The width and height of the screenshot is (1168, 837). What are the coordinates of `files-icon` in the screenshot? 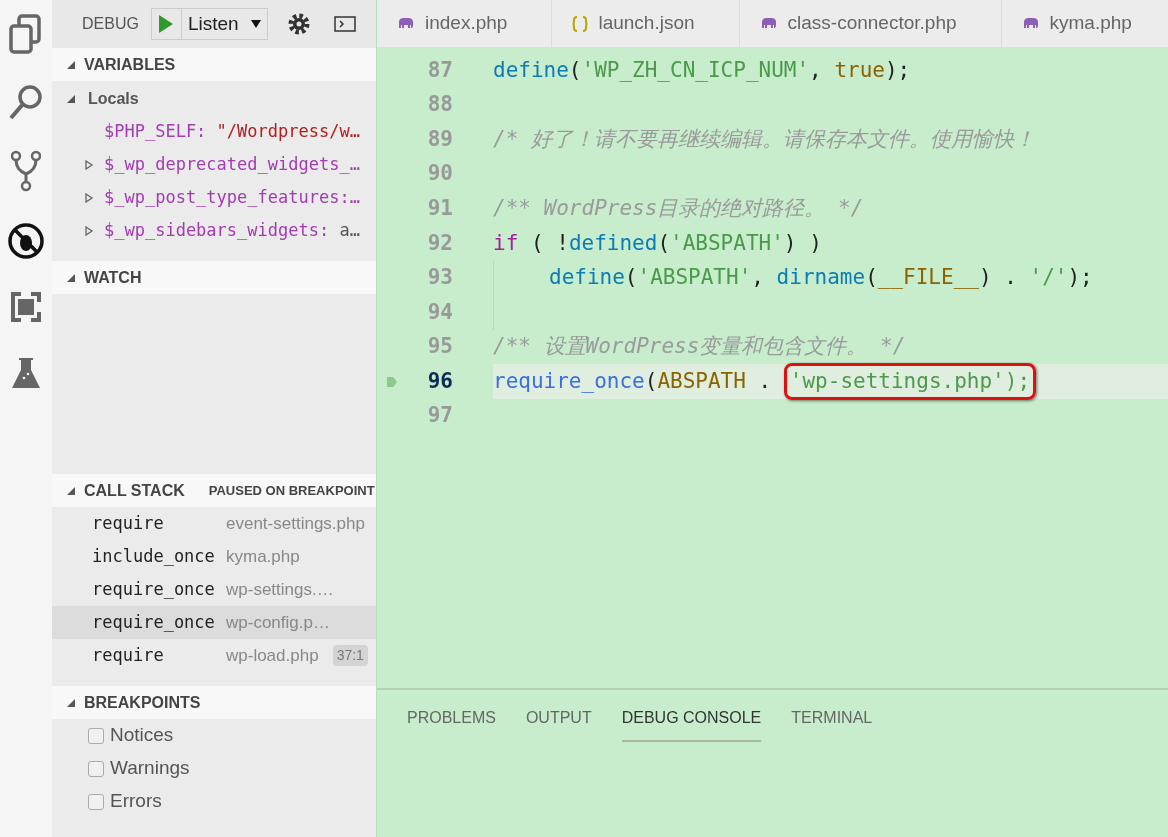 It's located at (26, 34).